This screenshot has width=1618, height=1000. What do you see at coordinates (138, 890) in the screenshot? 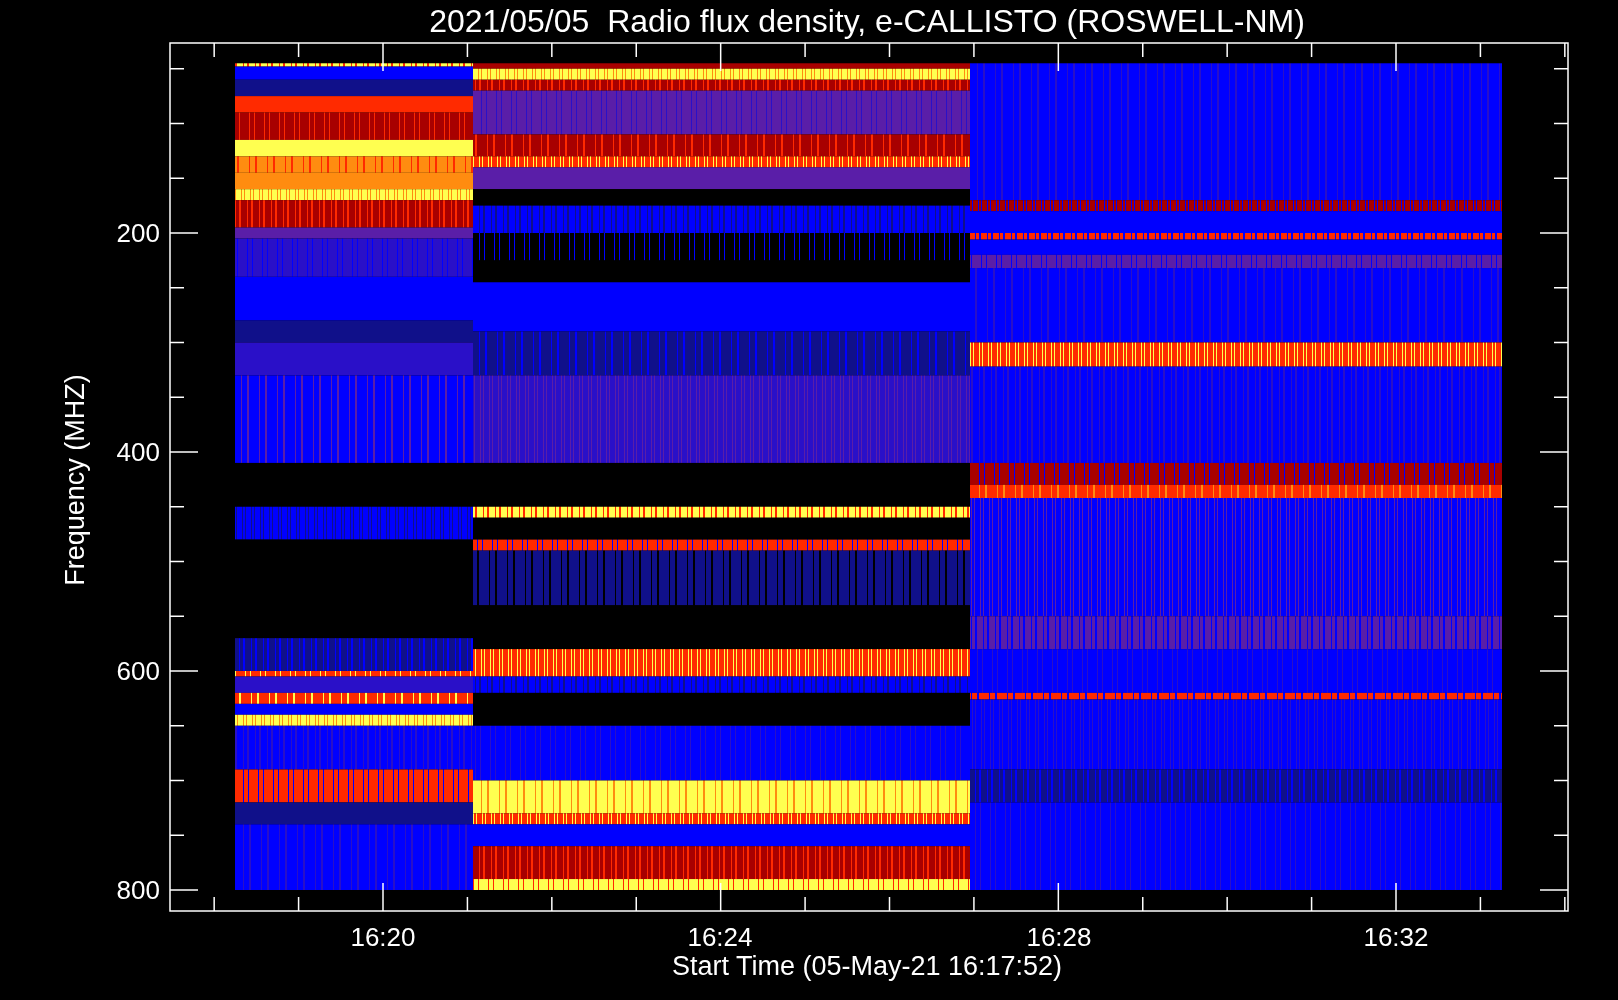
I see `axis-tick-label: 800` at bounding box center [138, 890].